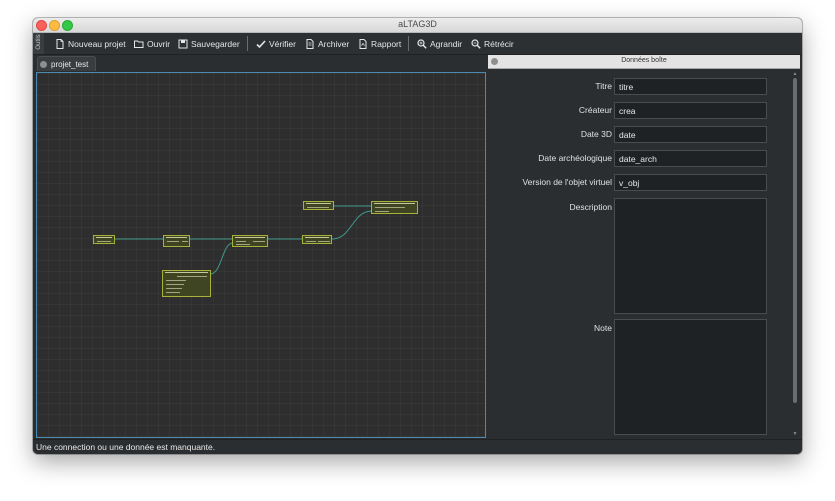  I want to click on title-bar: aLTAG3D, so click(417, 25).